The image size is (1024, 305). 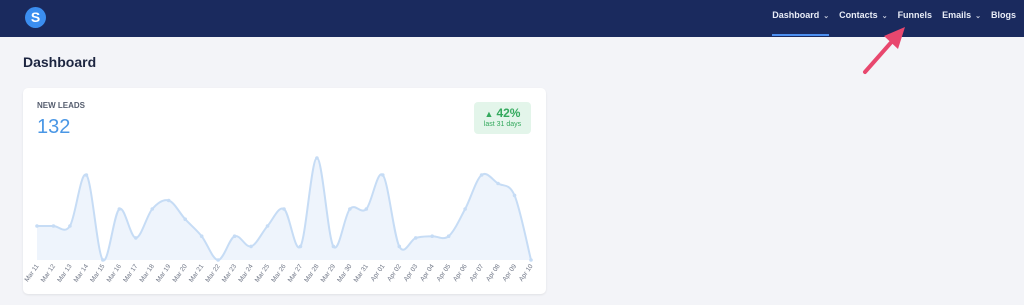 What do you see at coordinates (509, 273) in the screenshot?
I see `x-tick-label: Apr 09` at bounding box center [509, 273].